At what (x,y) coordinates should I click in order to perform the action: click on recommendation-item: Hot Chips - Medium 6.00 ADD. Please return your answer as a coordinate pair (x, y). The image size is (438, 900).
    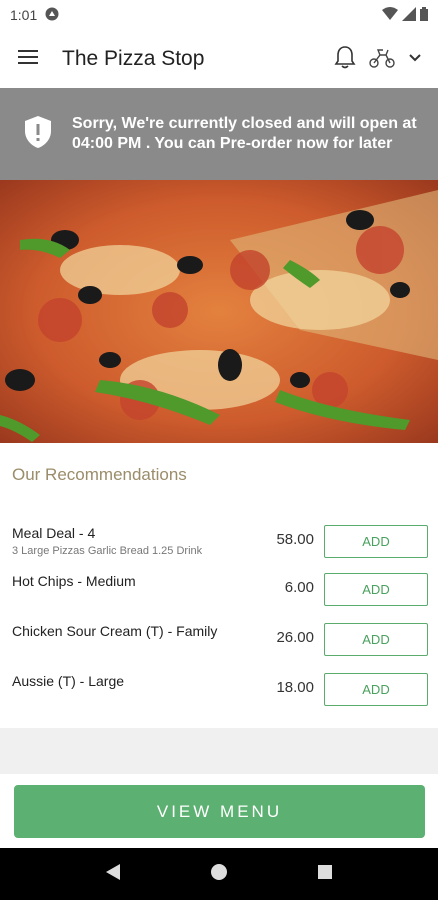
    Looking at the image, I should click on (219, 591).